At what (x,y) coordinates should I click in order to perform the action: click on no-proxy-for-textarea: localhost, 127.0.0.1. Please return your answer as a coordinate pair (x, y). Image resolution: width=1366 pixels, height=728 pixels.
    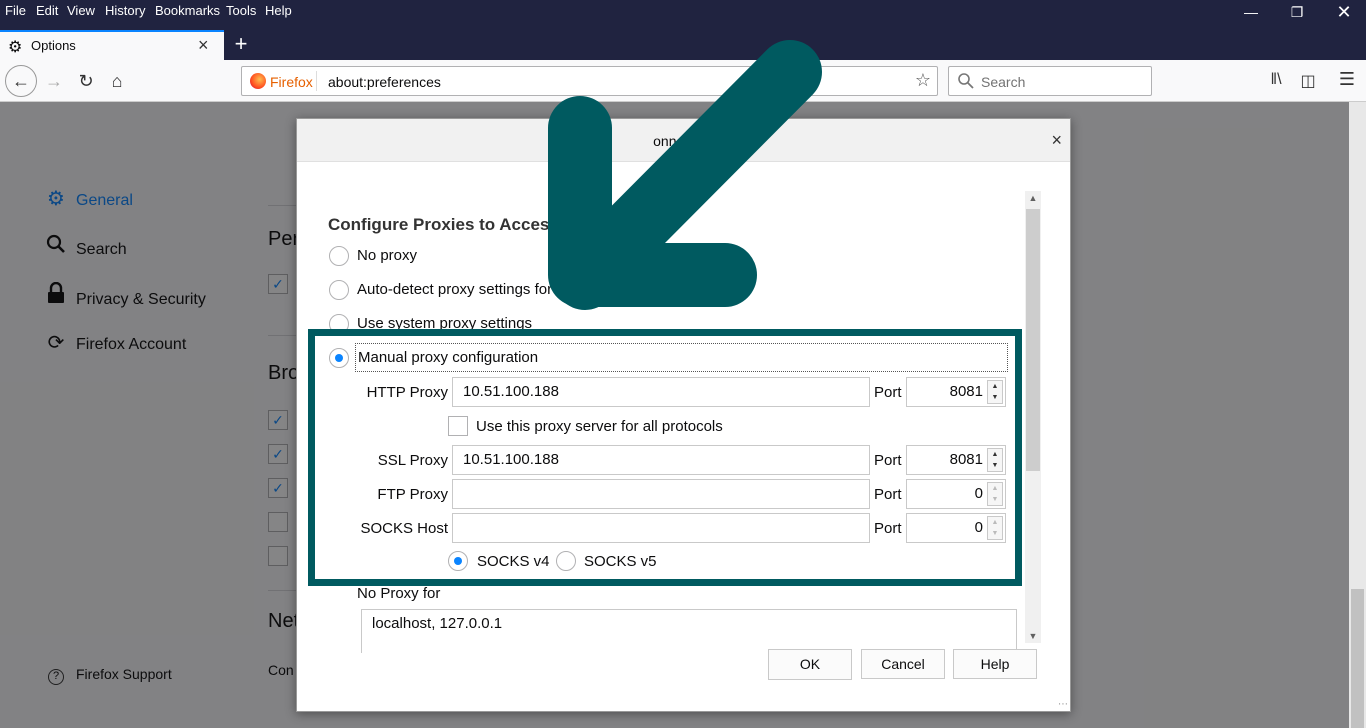
    Looking at the image, I should click on (689, 631).